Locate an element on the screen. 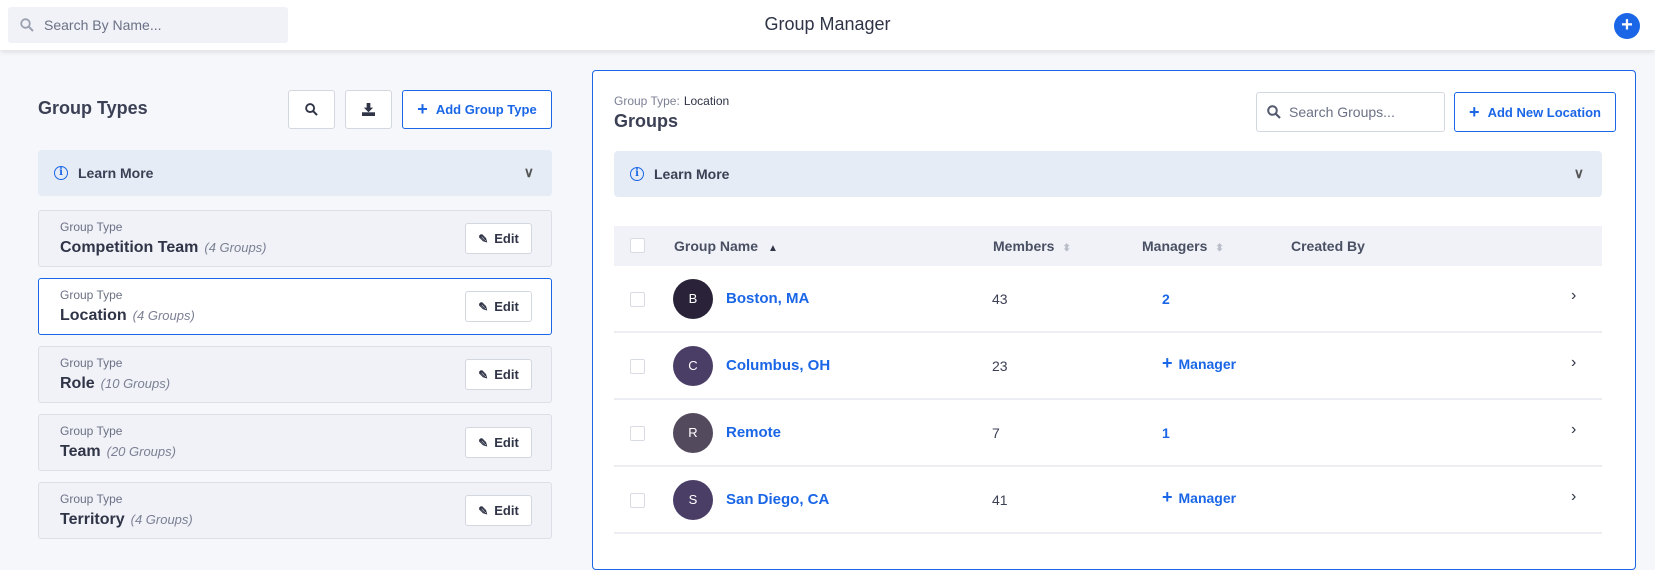  column-members: Members ⬍ is located at coordinates (1032, 246).